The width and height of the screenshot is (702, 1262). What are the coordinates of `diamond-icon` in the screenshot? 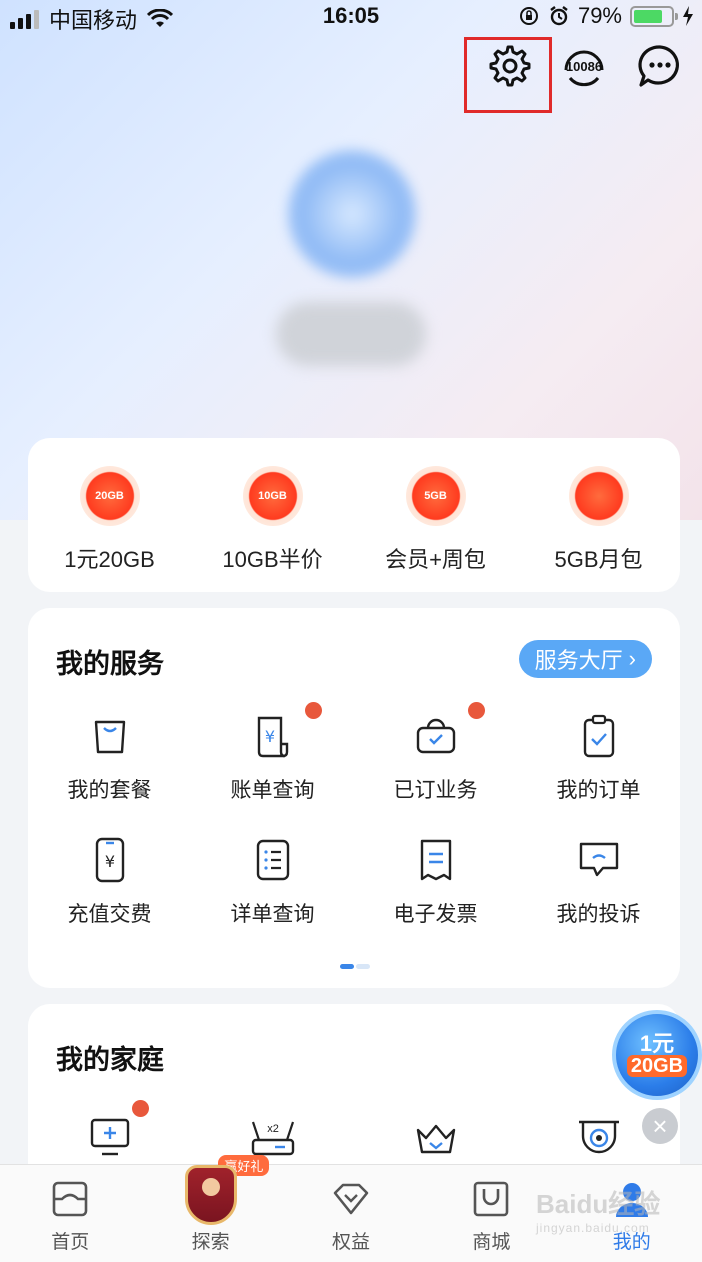 It's located at (351, 1199).